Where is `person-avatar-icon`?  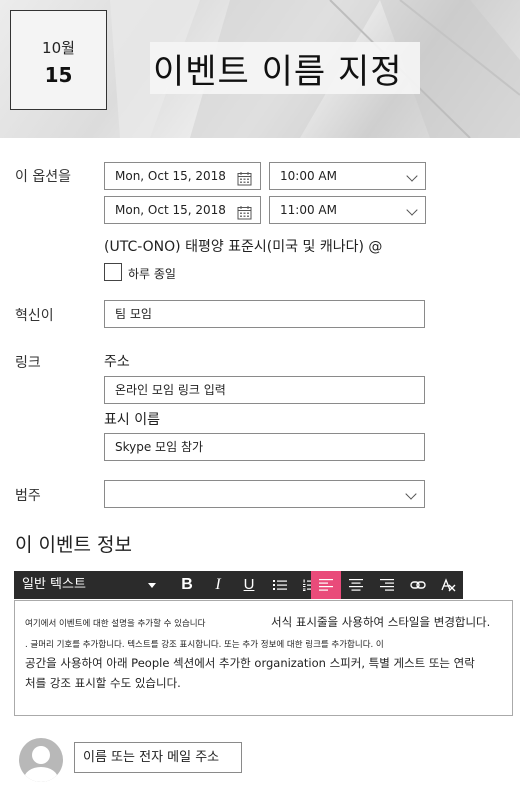 person-avatar-icon is located at coordinates (41, 760).